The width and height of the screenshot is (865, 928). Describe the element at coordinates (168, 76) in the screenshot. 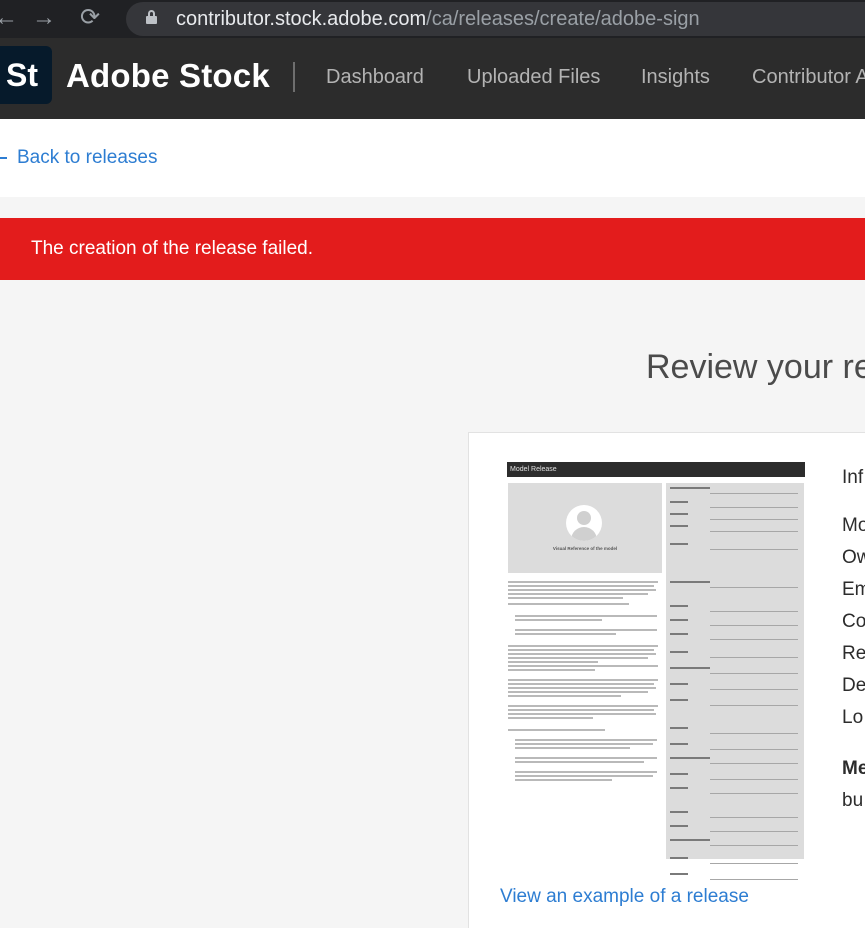

I see `brand-name: Adobe Stock` at that location.